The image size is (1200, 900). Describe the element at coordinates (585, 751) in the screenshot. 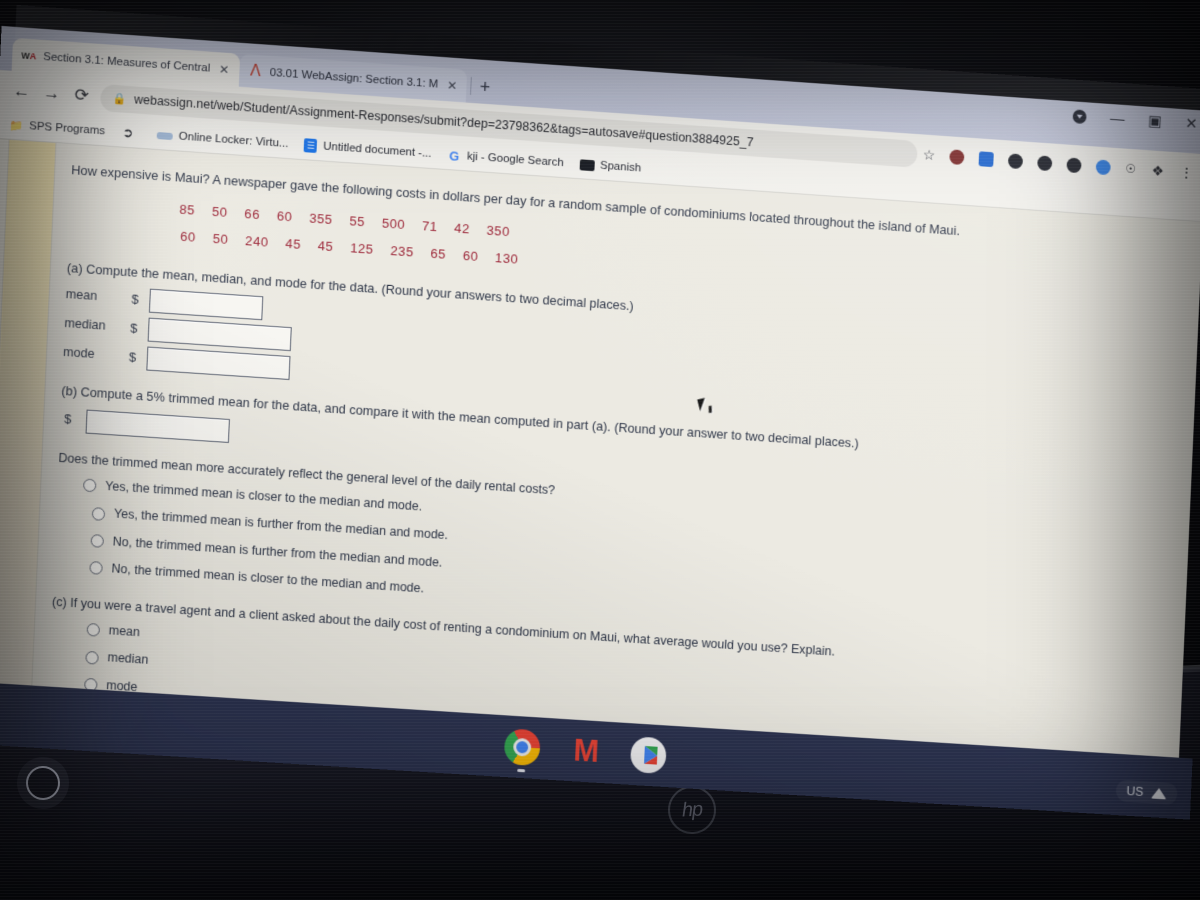

I see `gmail-app-icon: M` at that location.